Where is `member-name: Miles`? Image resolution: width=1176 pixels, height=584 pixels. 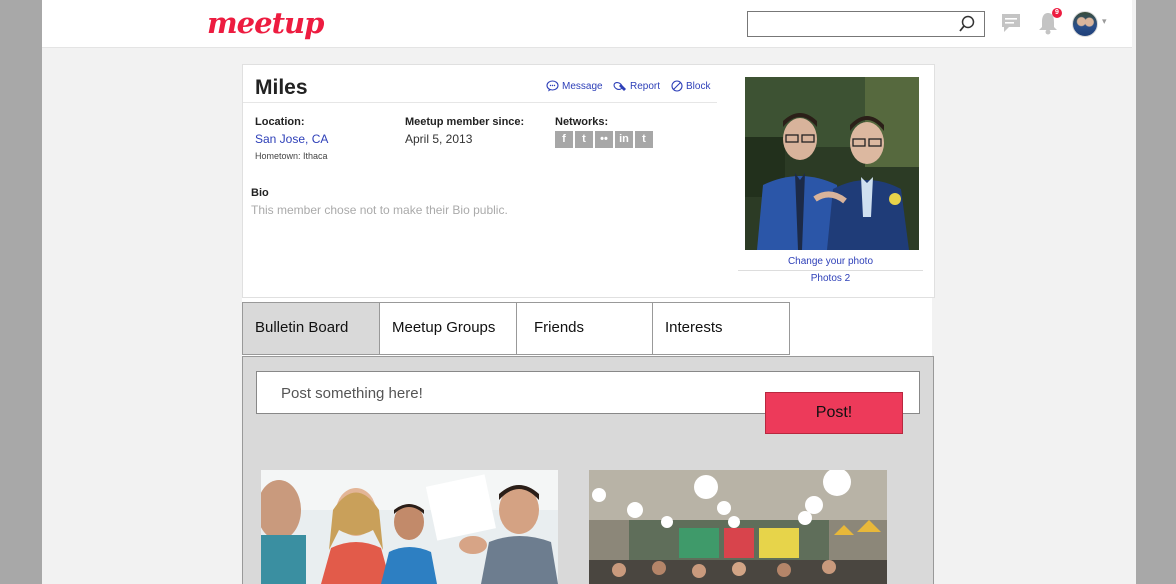 member-name: Miles is located at coordinates (281, 87).